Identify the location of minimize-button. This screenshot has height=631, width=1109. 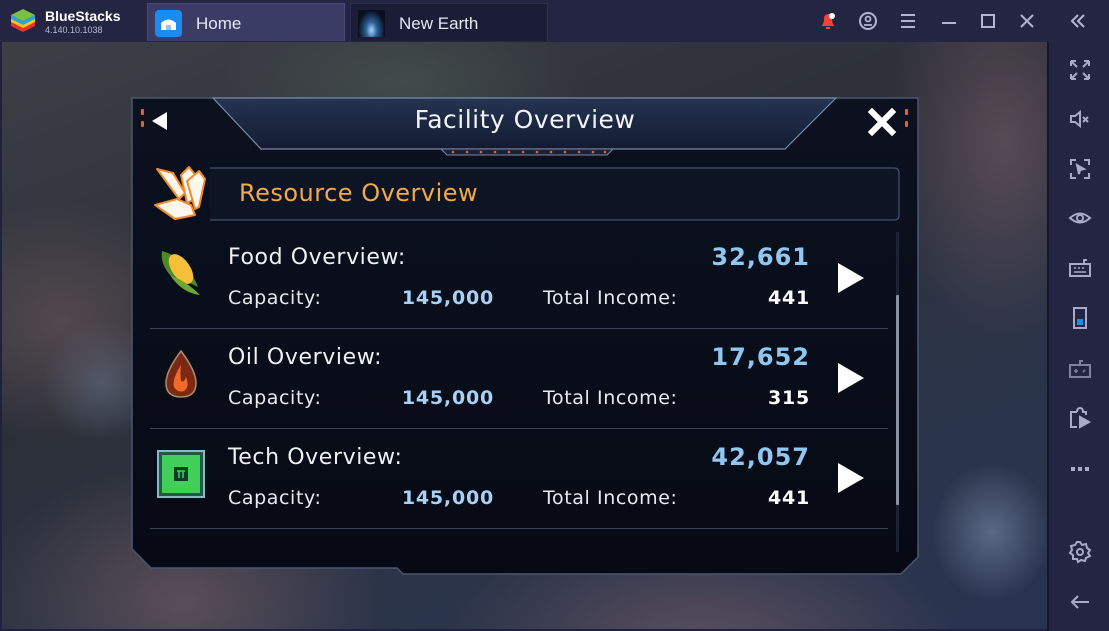
(949, 21).